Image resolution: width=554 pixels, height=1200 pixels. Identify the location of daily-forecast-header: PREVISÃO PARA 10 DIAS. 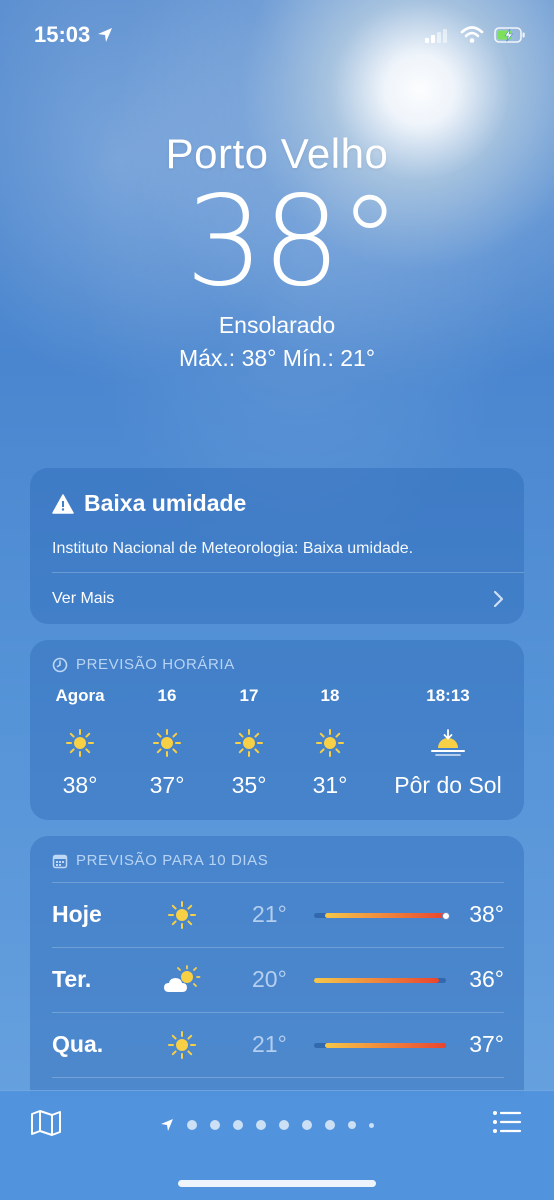
(160, 860).